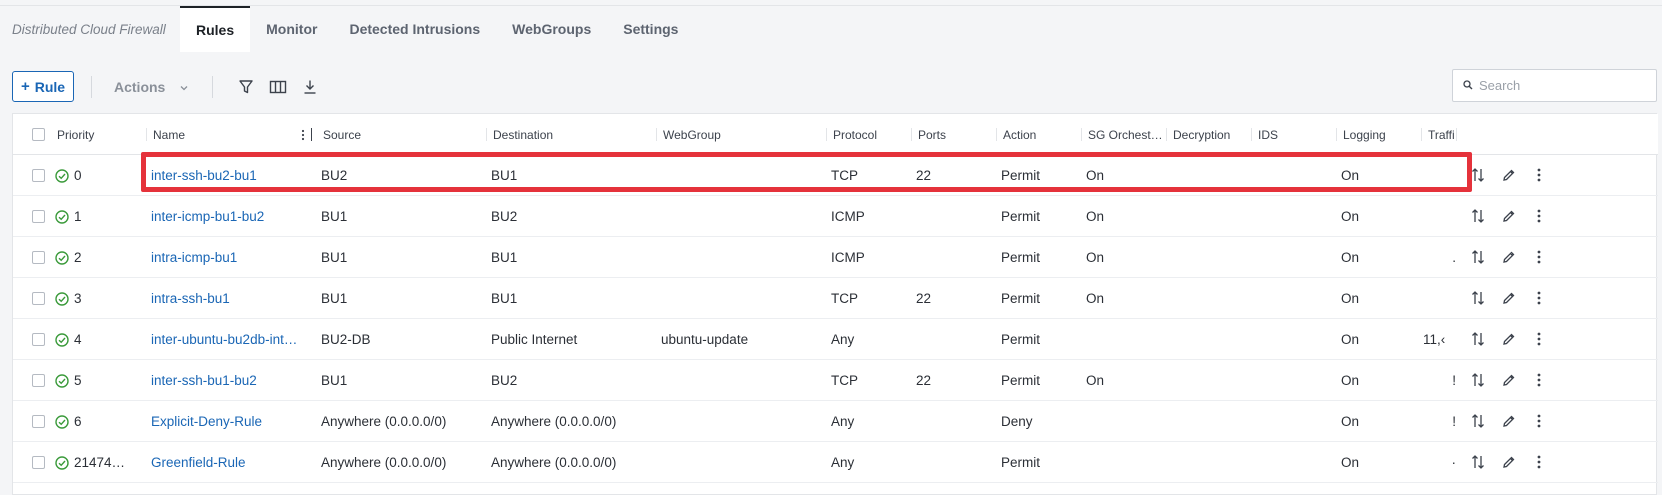 This screenshot has height=495, width=1662. Describe the element at coordinates (741, 175) in the screenshot. I see `webgroup-cell` at that location.